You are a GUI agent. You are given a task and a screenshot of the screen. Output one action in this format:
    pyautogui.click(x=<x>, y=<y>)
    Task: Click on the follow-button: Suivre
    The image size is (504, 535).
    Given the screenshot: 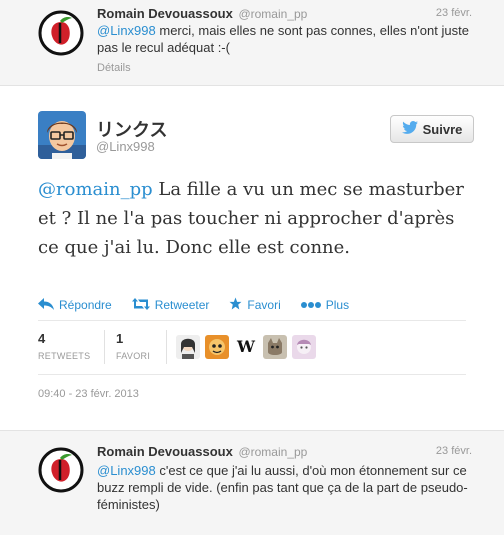 What is the action you would take?
    pyautogui.click(x=432, y=129)
    